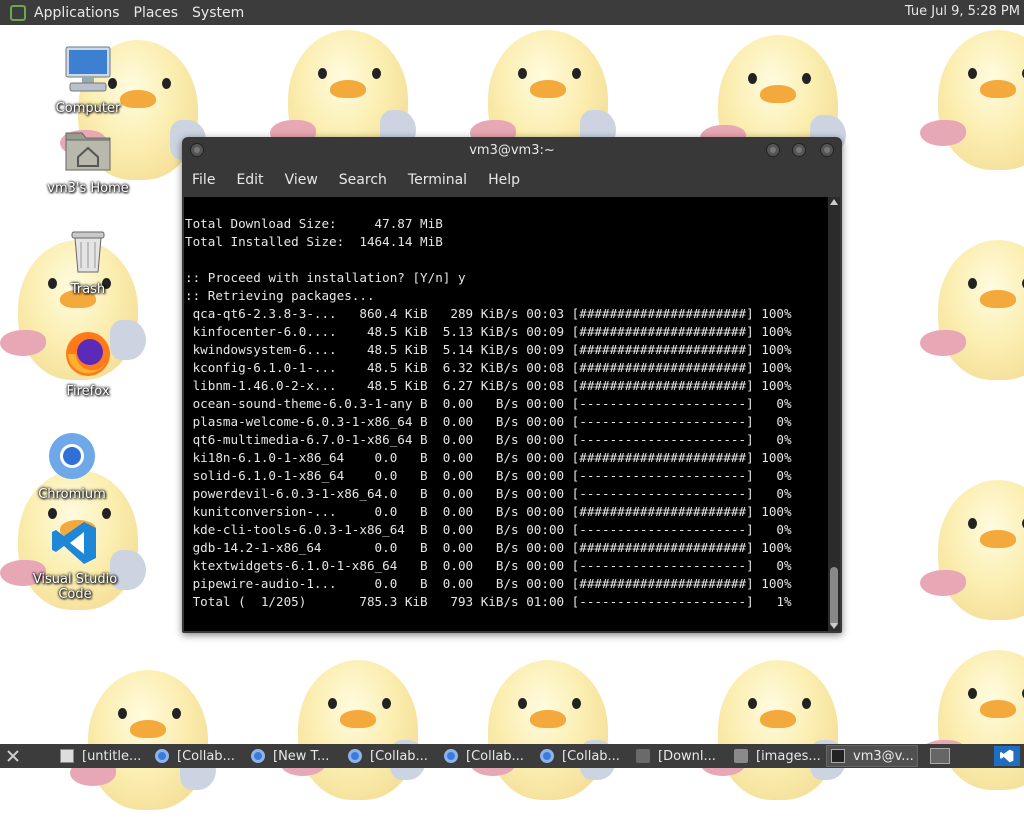 Image resolution: width=1024 pixels, height=830 pixels. I want to click on places-menu: Places, so click(156, 13).